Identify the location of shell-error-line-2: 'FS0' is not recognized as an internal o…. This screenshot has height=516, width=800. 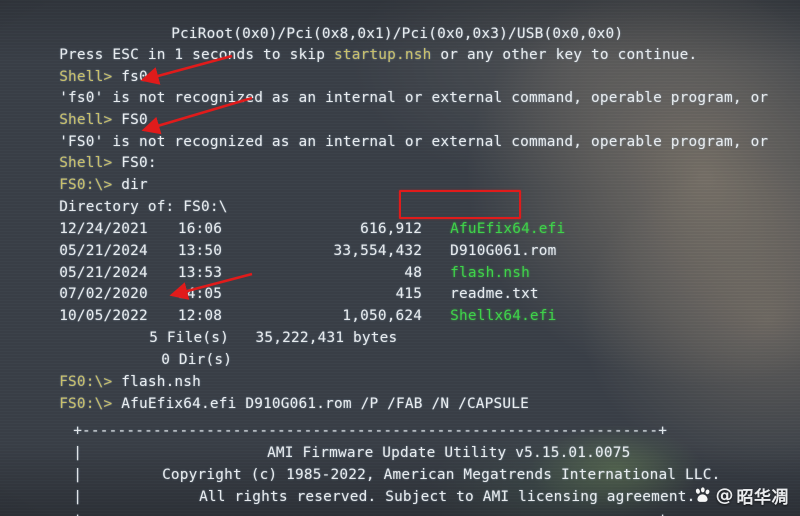
(387, 130).